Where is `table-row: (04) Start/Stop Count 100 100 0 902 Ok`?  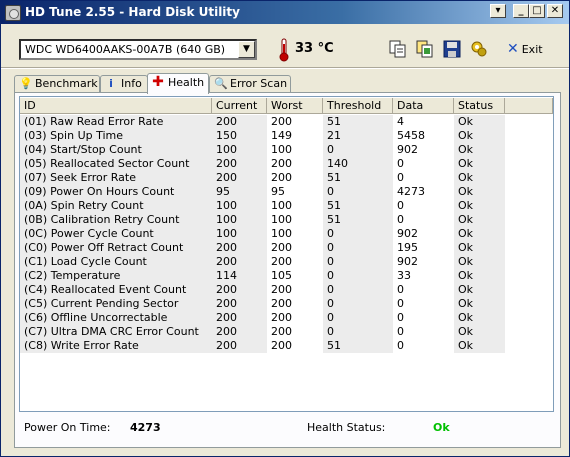
table-row: (04) Start/Stop Count 100 100 0 902 Ok is located at coordinates (286, 150).